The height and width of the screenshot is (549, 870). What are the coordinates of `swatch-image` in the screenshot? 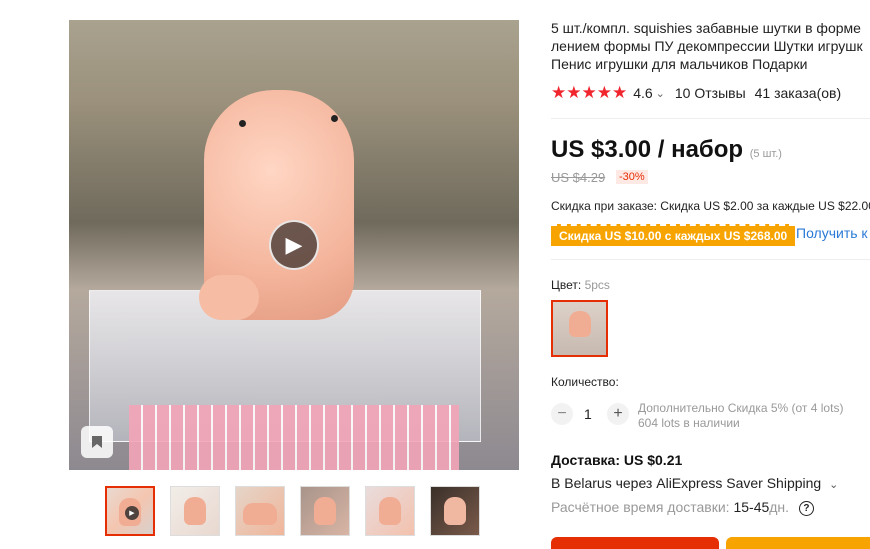 It's located at (579, 324).